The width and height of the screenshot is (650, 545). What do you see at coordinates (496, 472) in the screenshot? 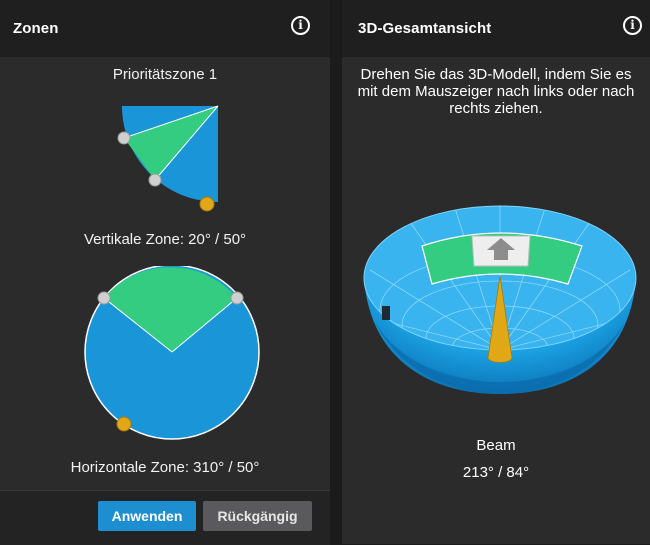
I see `beam-values: 213° / 84°` at bounding box center [496, 472].